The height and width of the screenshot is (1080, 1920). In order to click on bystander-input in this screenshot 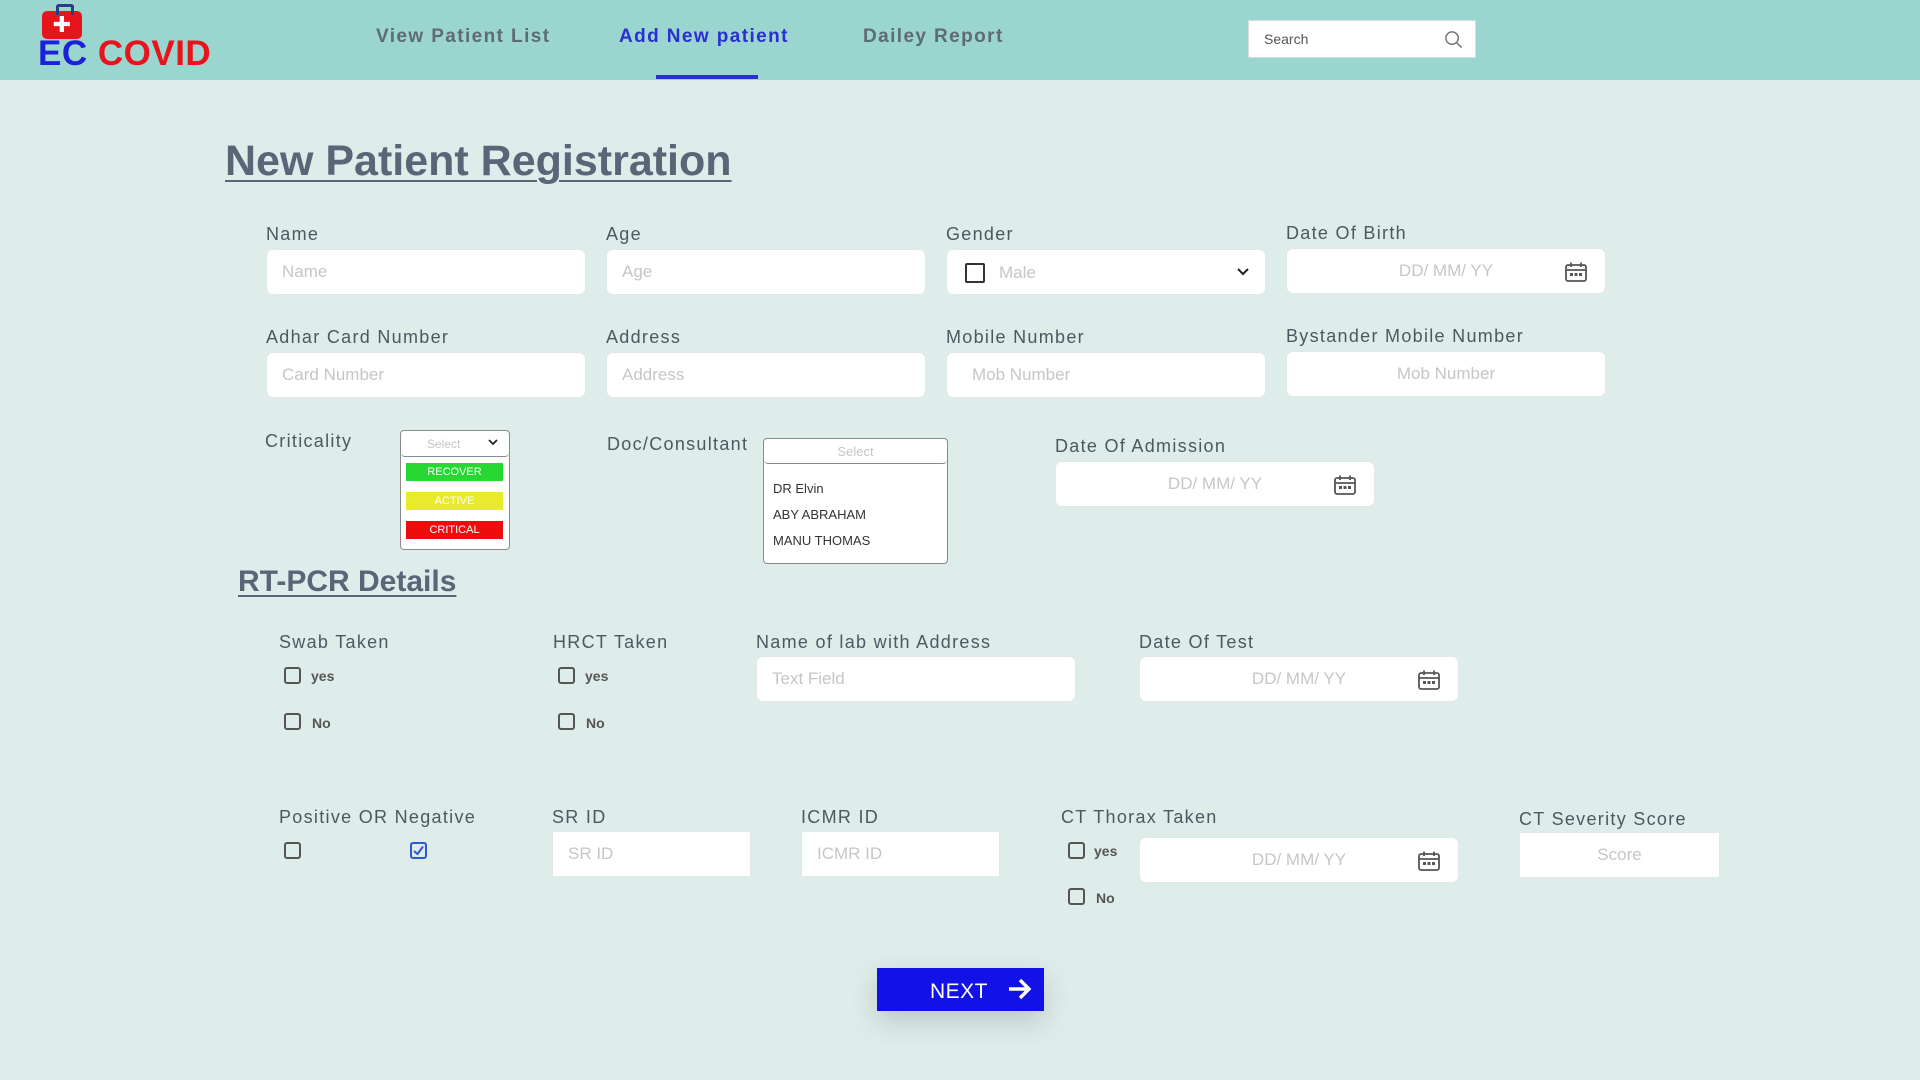, I will do `click(1446, 374)`.